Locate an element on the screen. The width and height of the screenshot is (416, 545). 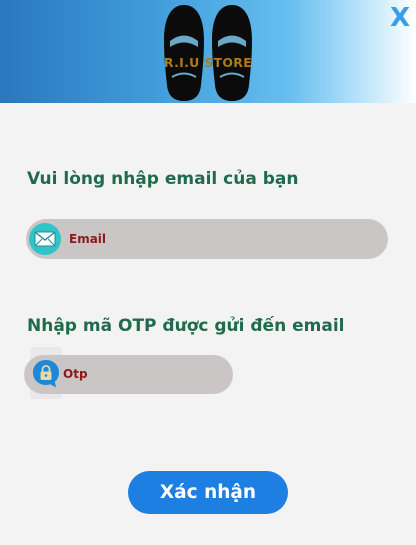
shoe-soles-icon is located at coordinates (208, 53).